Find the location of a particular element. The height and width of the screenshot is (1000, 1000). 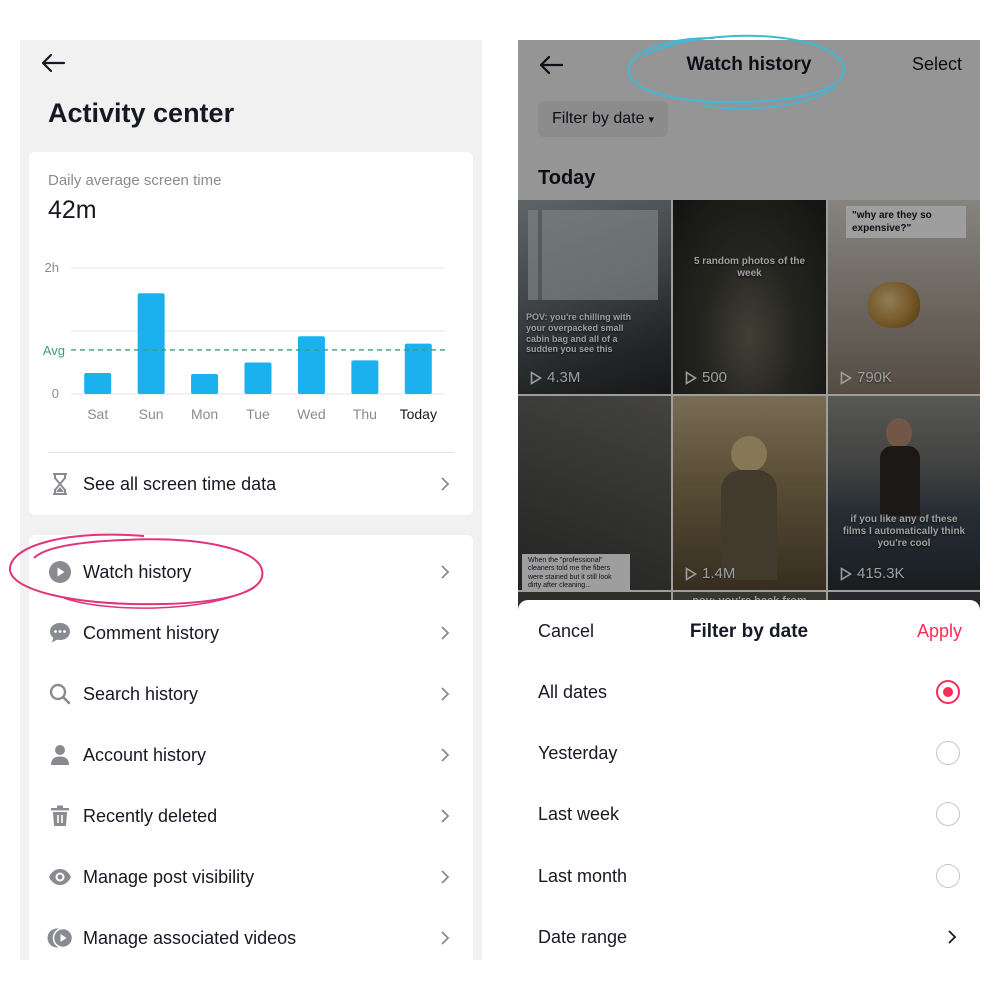

thumbnail-caption: 5 random photos of the week is located at coordinates (749, 267).